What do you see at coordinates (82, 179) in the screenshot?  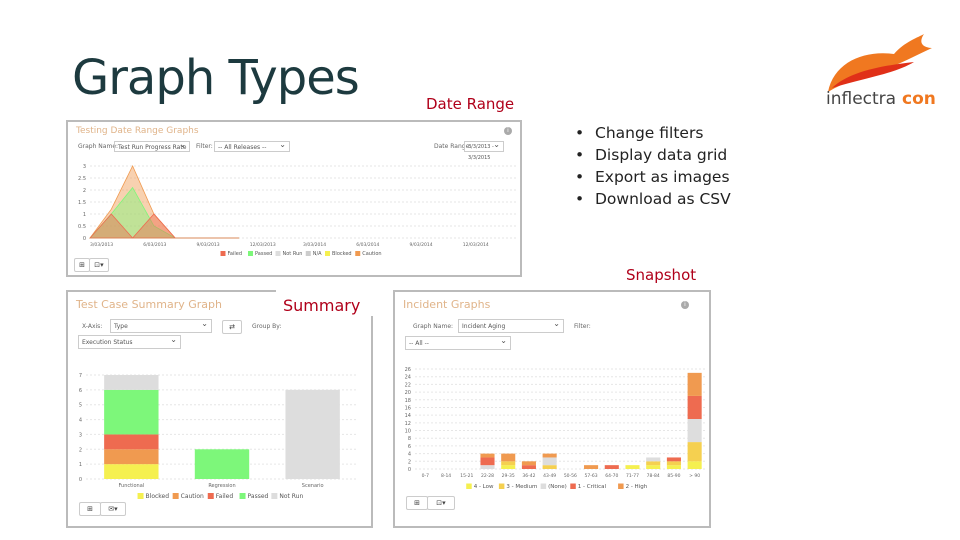 I see `y-tick-label: 2.5` at bounding box center [82, 179].